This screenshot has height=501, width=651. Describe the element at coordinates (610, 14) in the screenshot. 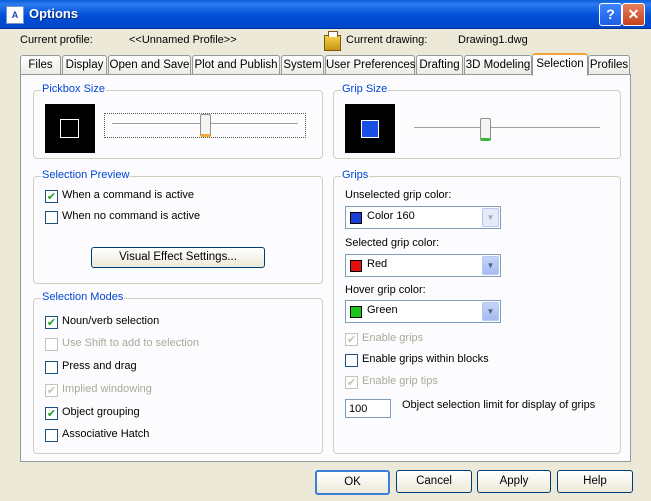

I see `help-title-button: ?` at that location.